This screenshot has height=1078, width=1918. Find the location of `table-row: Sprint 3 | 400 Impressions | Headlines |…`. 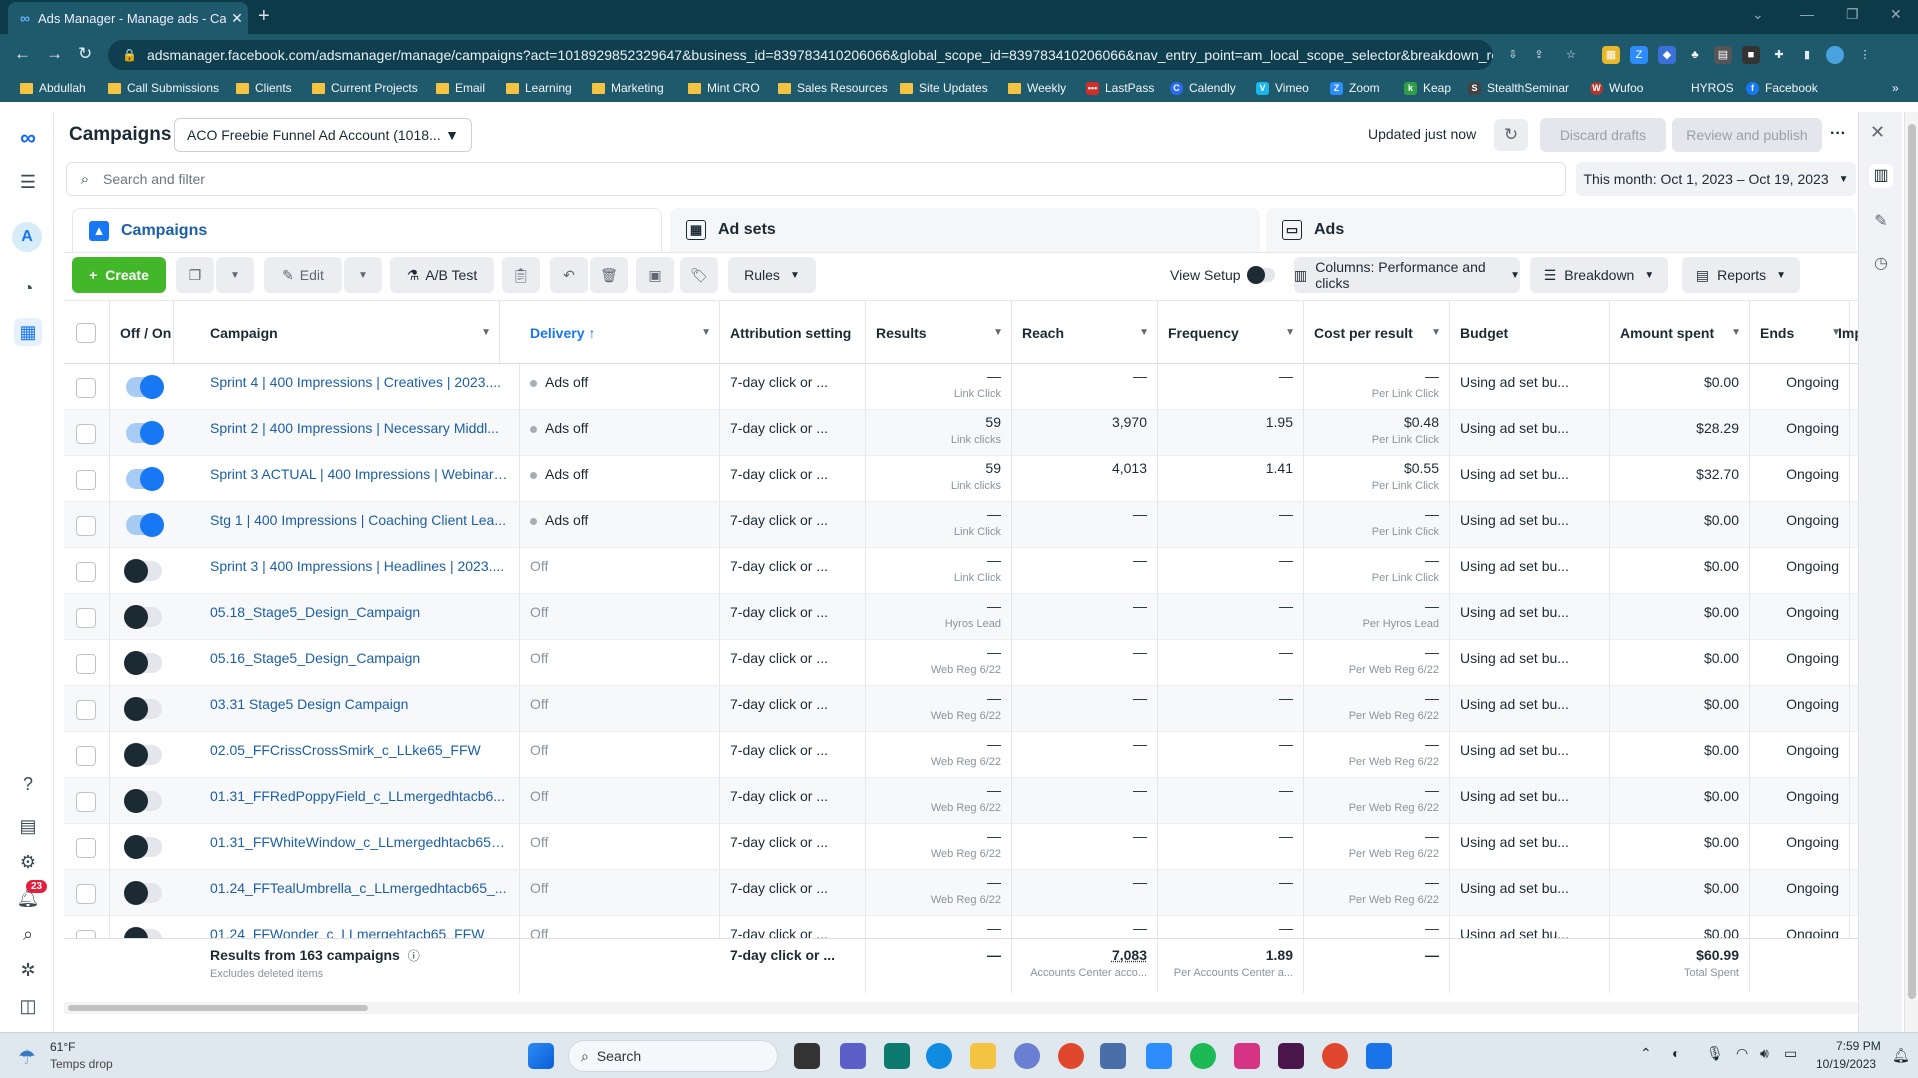

table-row: Sprint 3 | 400 Impressions | Headlines |… is located at coordinates (961, 571).